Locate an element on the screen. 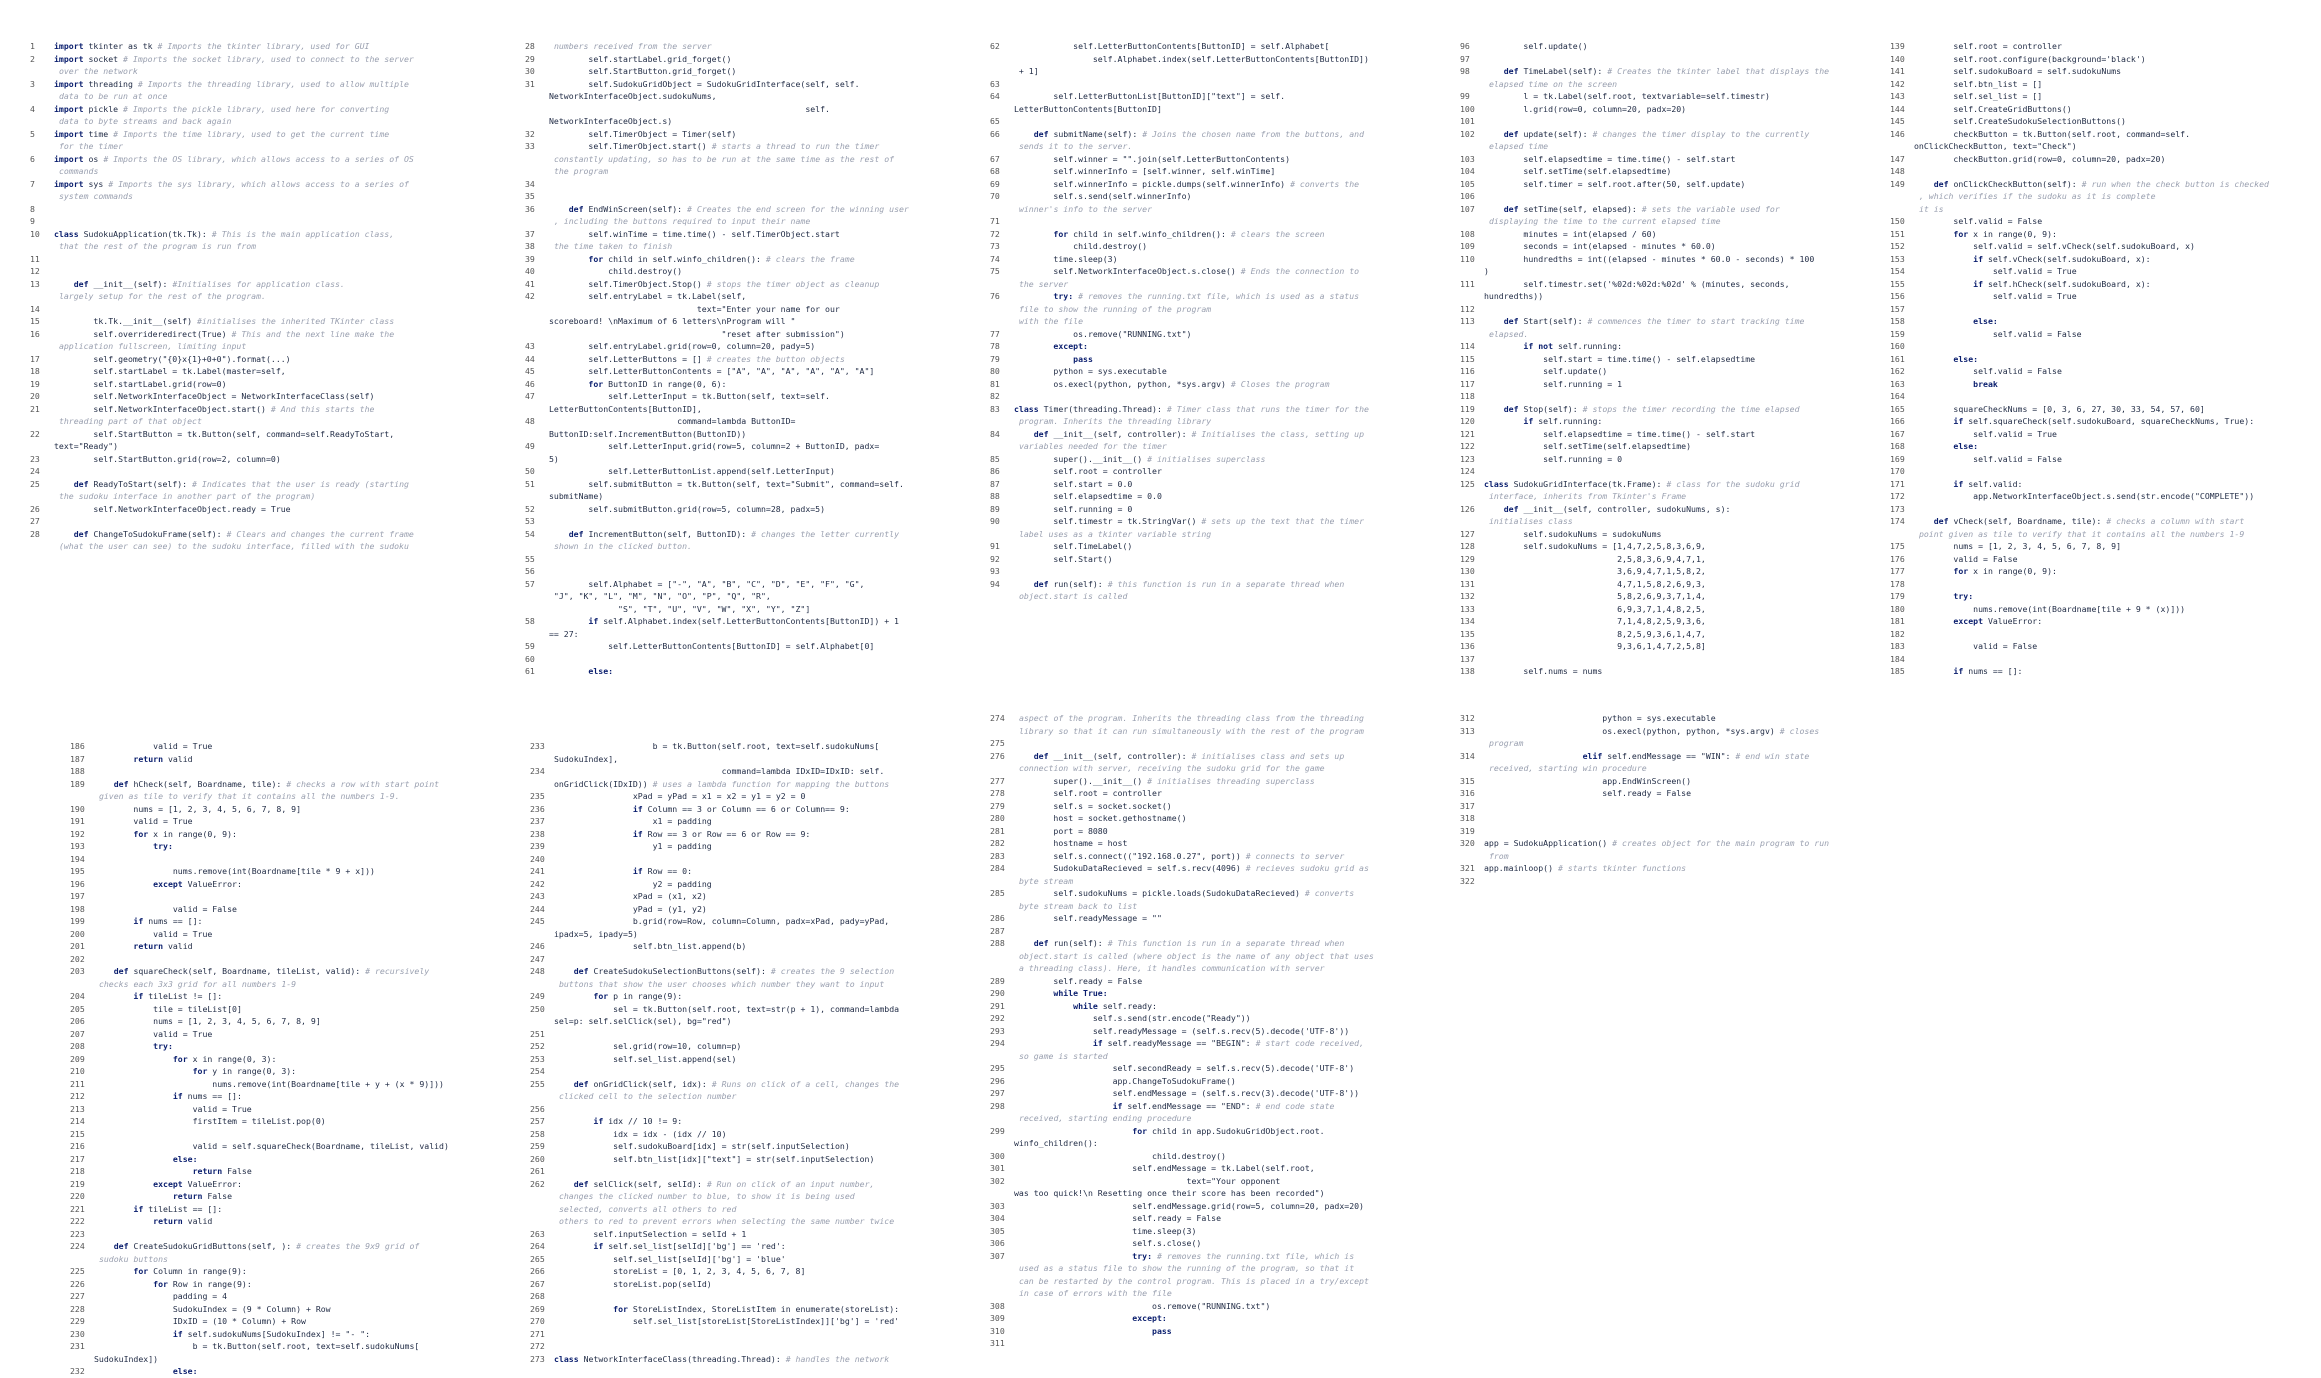  code-text: ValueError: is located at coordinates (212, 883).